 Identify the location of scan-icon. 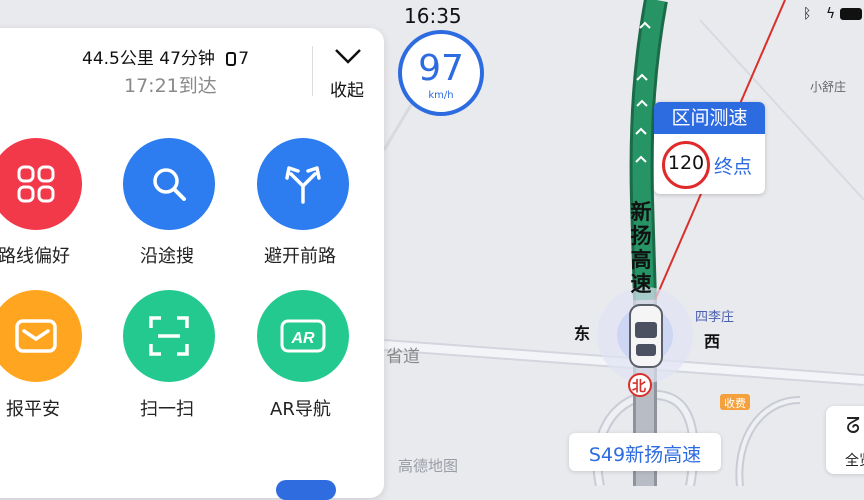
(169, 336).